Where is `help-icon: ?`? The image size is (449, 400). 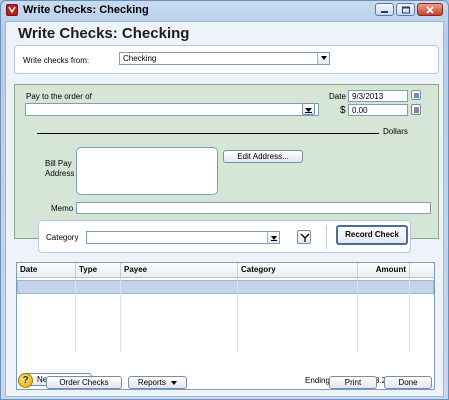
help-icon: ? is located at coordinates (25, 380).